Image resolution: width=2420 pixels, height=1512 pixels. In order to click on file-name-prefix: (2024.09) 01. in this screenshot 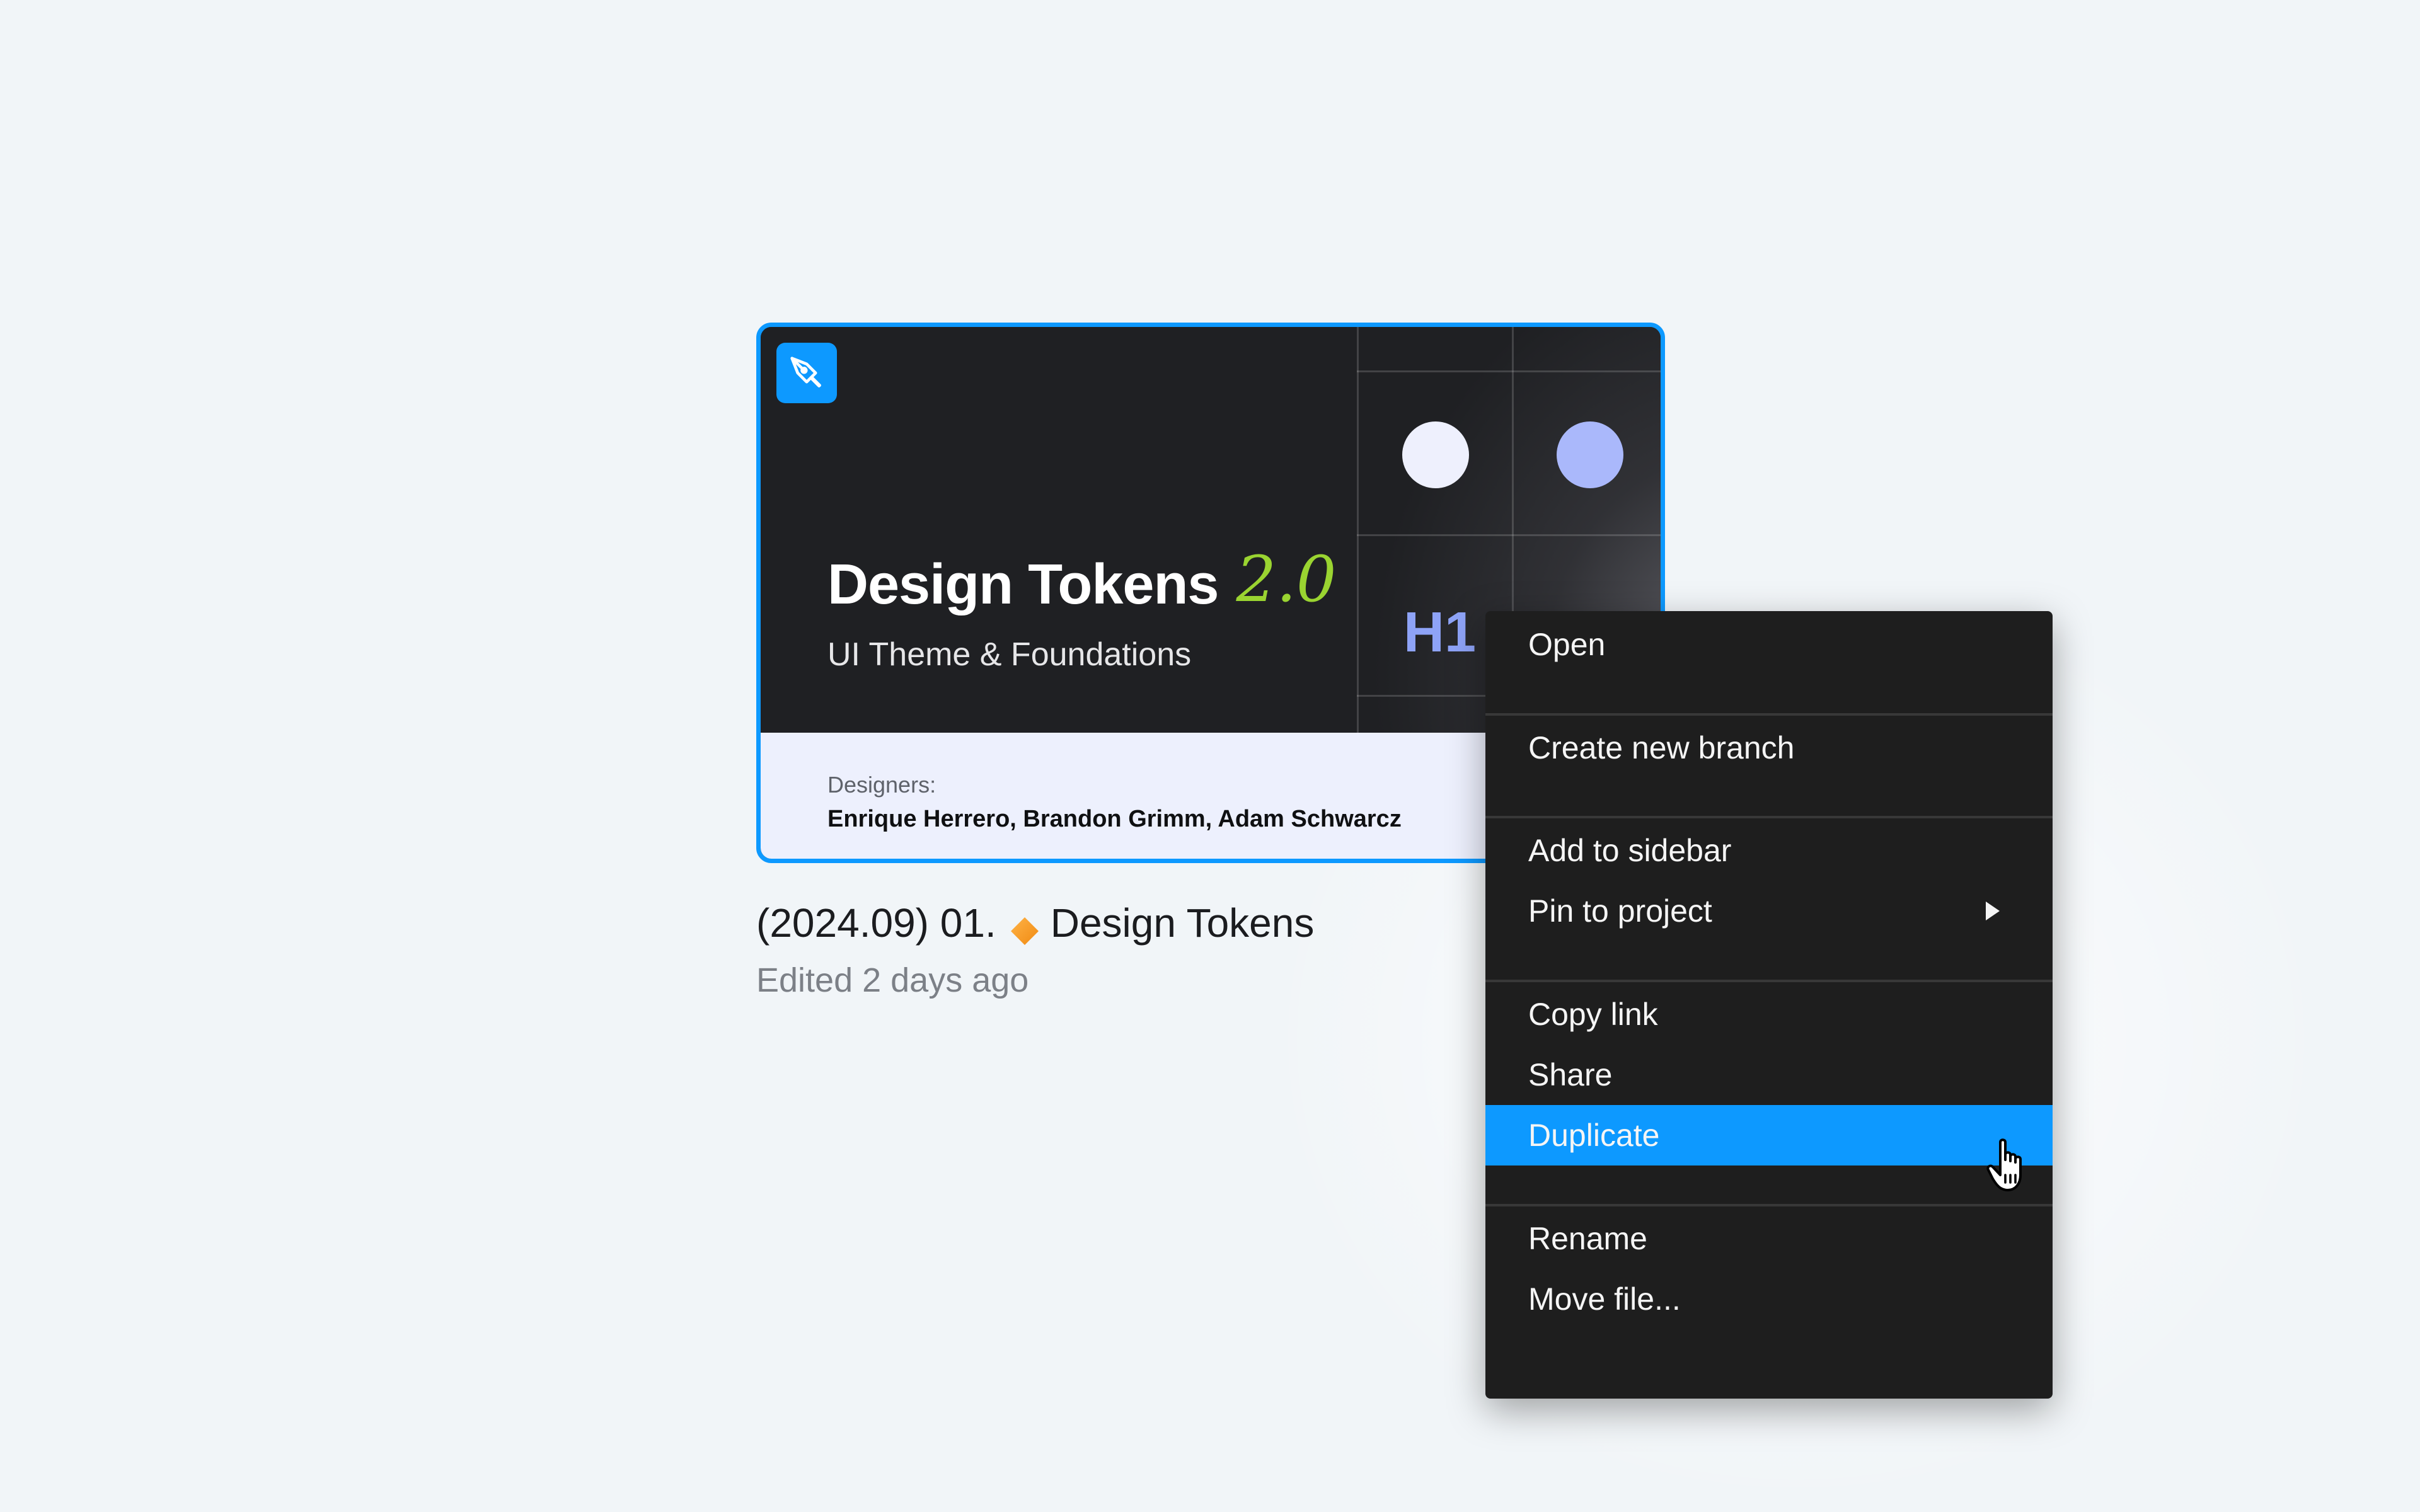, I will do `click(876, 923)`.